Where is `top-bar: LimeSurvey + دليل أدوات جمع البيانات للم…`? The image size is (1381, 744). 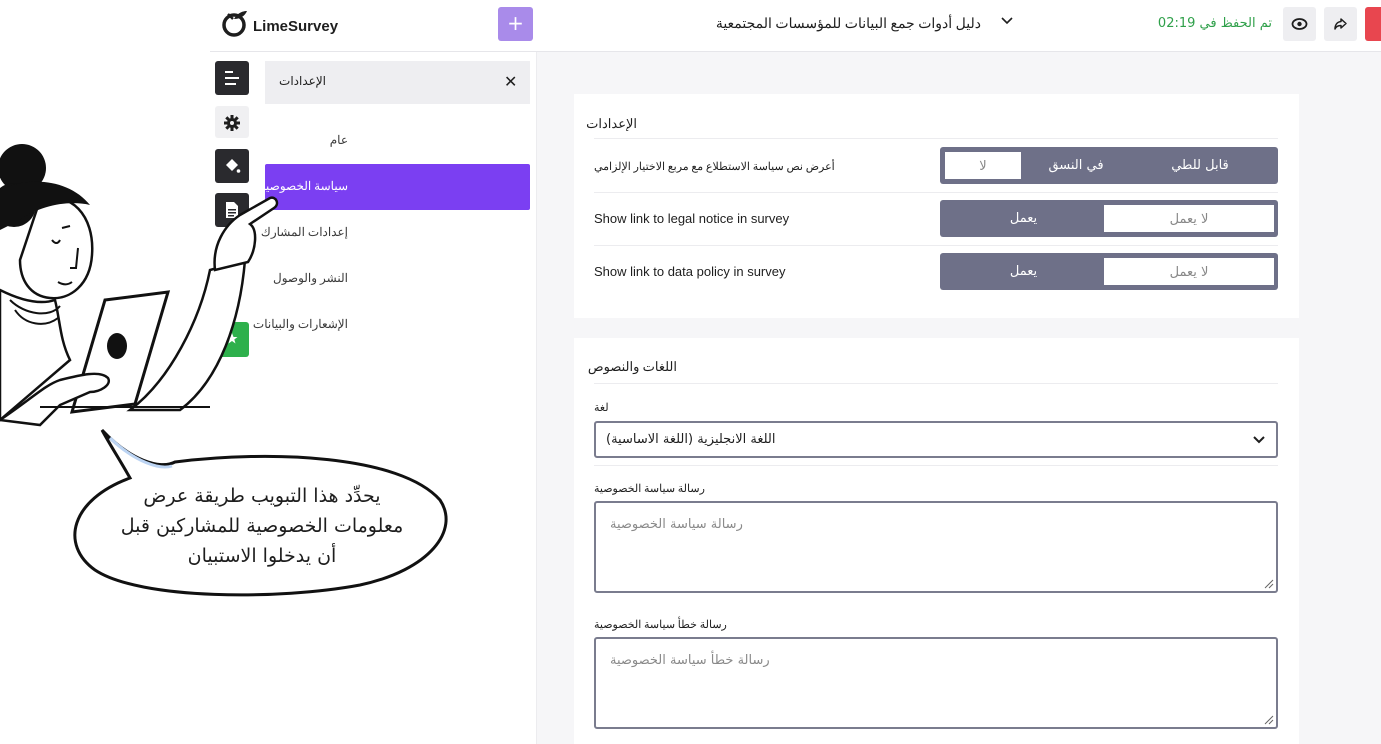 top-bar: LimeSurvey + دليل أدوات جمع البيانات للم… is located at coordinates (795, 26).